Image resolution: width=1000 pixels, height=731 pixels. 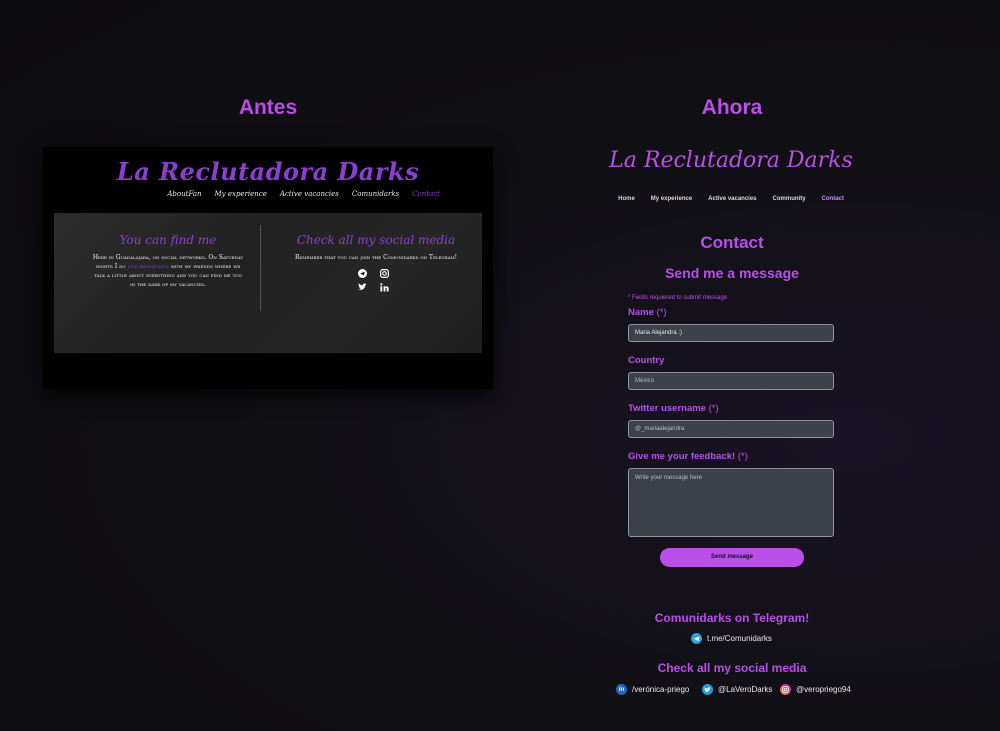 What do you see at coordinates (731, 502) in the screenshot?
I see `feedback-textarea: Write your message here` at bounding box center [731, 502].